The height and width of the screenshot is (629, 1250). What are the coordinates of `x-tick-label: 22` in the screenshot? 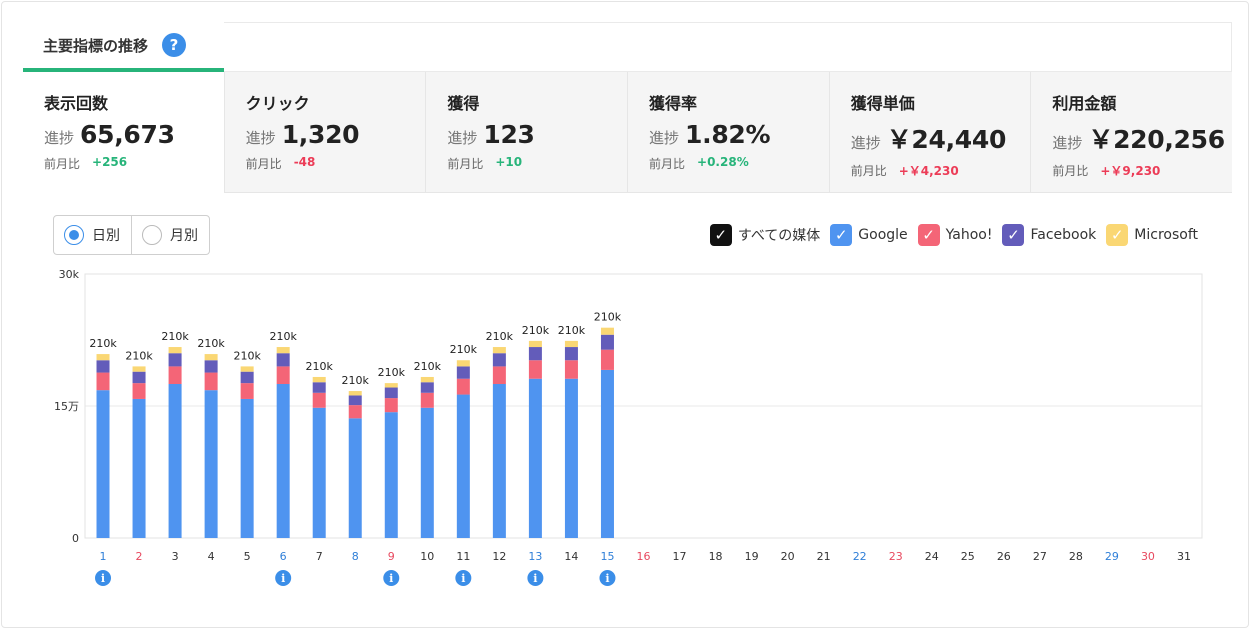 It's located at (860, 556).